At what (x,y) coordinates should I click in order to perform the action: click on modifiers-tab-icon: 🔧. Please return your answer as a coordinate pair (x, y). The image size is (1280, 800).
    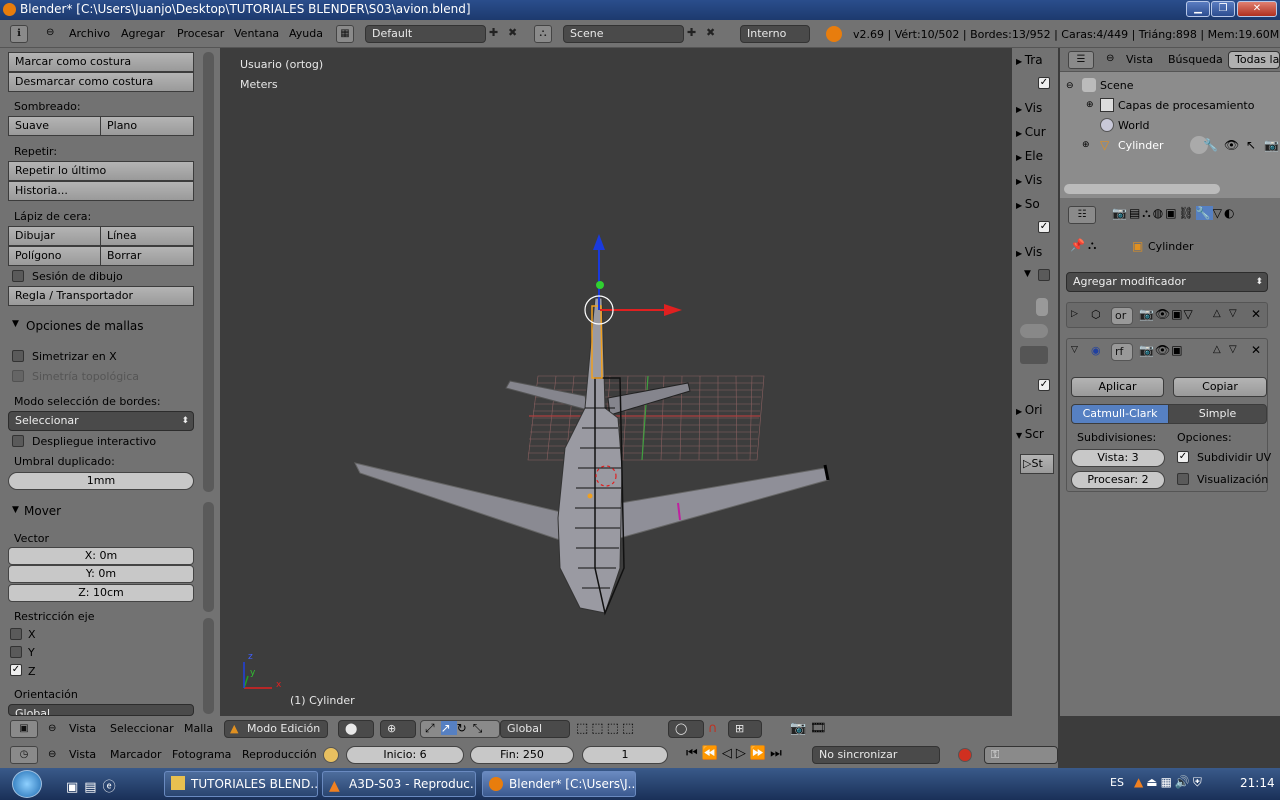
    Looking at the image, I should click on (1204, 213).